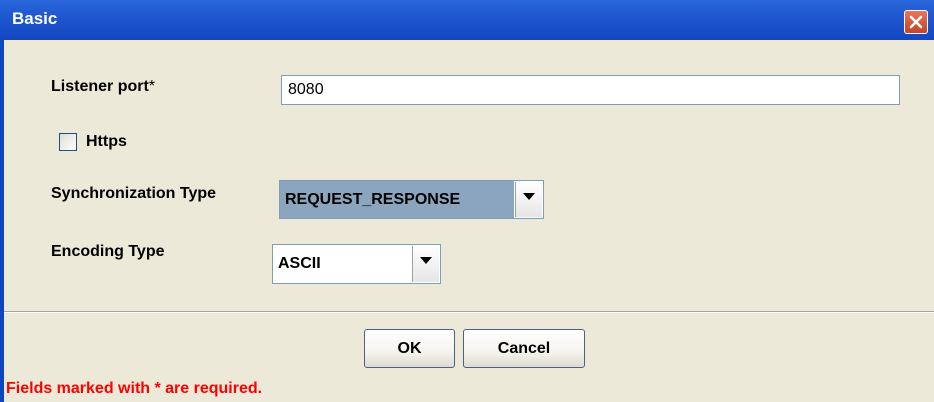 This screenshot has height=402, width=934. Describe the element at coordinates (68, 142) in the screenshot. I see `https-checkbox` at that location.